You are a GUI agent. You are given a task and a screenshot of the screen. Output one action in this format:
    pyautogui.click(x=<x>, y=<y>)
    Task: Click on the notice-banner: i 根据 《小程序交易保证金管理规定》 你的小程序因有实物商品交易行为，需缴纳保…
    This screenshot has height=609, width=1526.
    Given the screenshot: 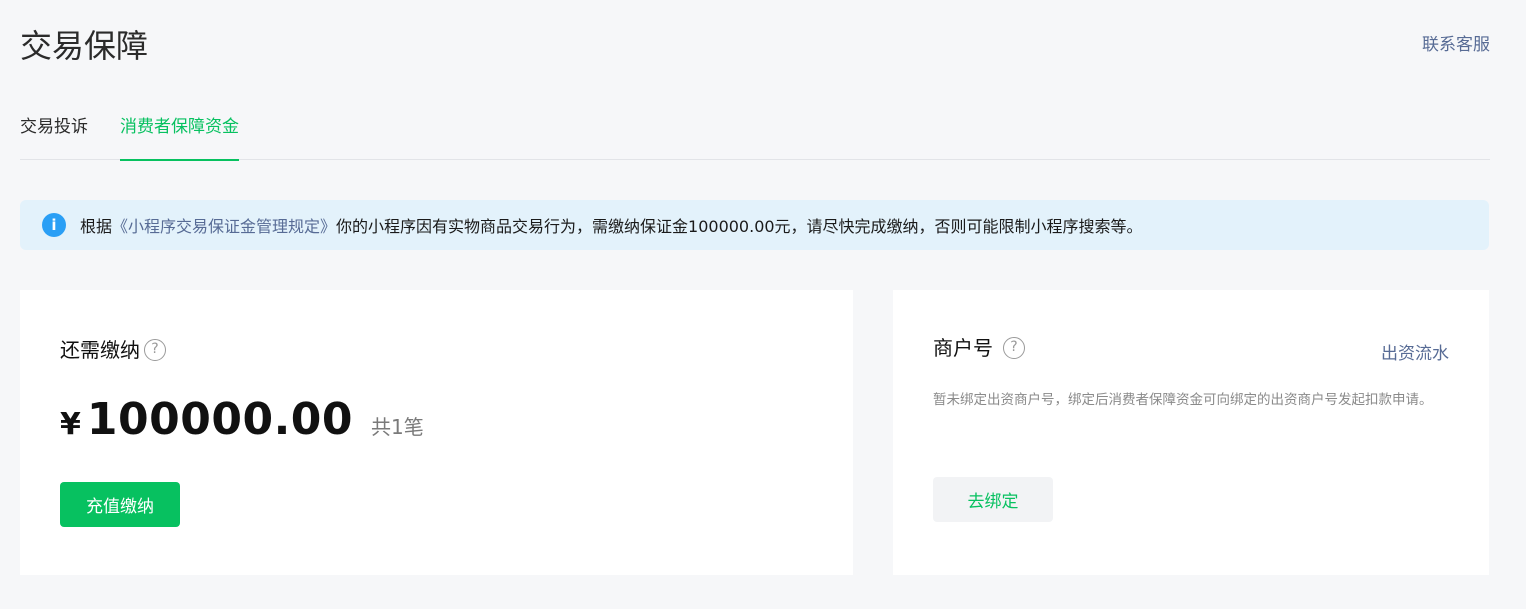 What is the action you would take?
    pyautogui.click(x=754, y=225)
    